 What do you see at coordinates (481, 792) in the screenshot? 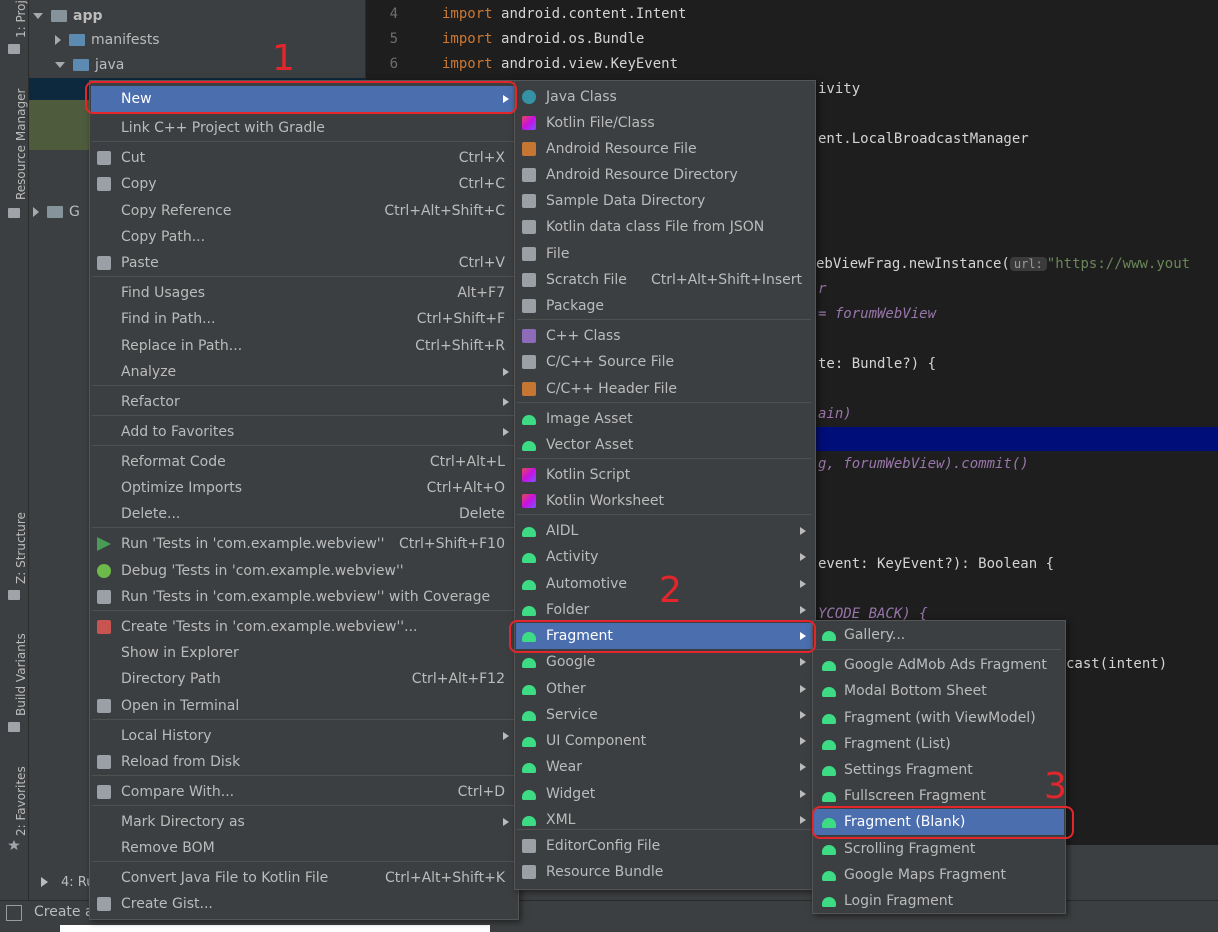
I see `menu-item-shortcut: Ctrl+D` at bounding box center [481, 792].